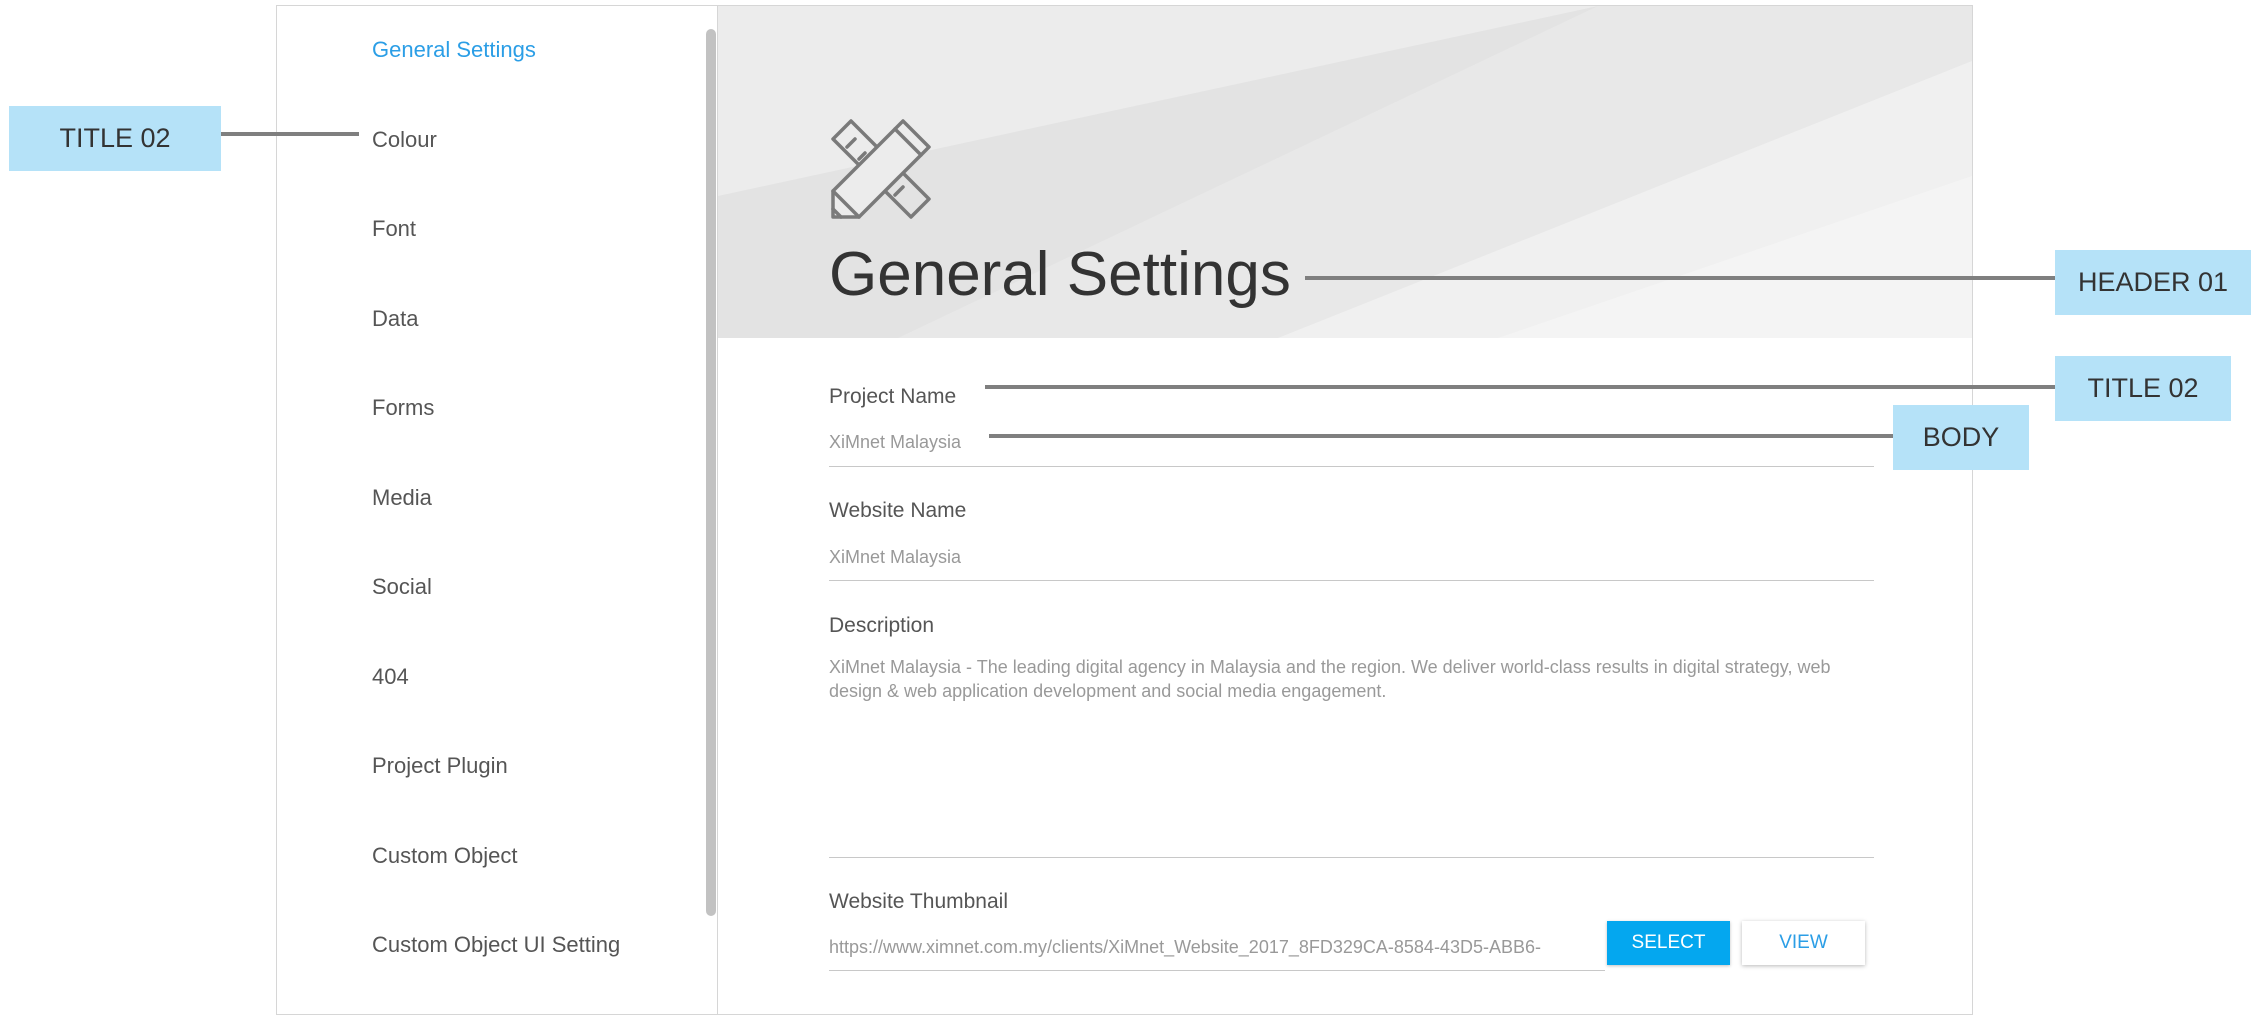  I want to click on sidebar-item-custom-object: Custom Object, so click(445, 856).